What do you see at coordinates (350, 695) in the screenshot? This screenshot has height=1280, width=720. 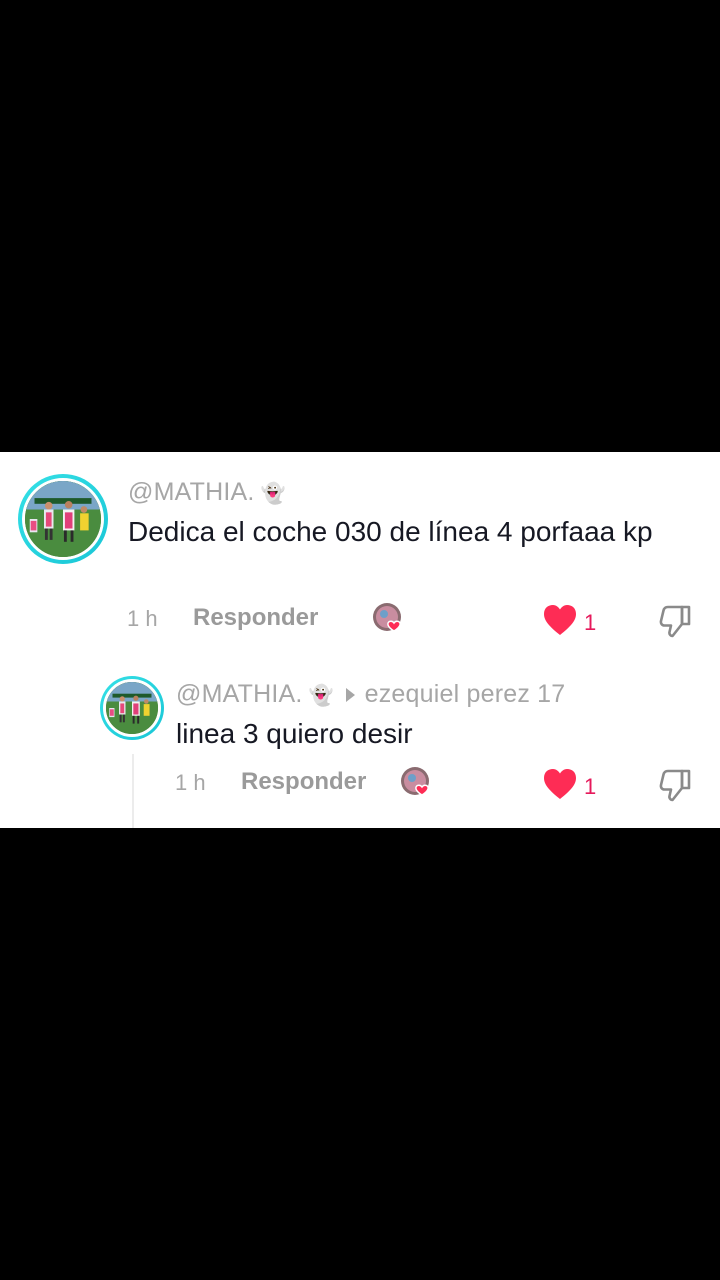 I see `reply-to-arrow-icon` at bounding box center [350, 695].